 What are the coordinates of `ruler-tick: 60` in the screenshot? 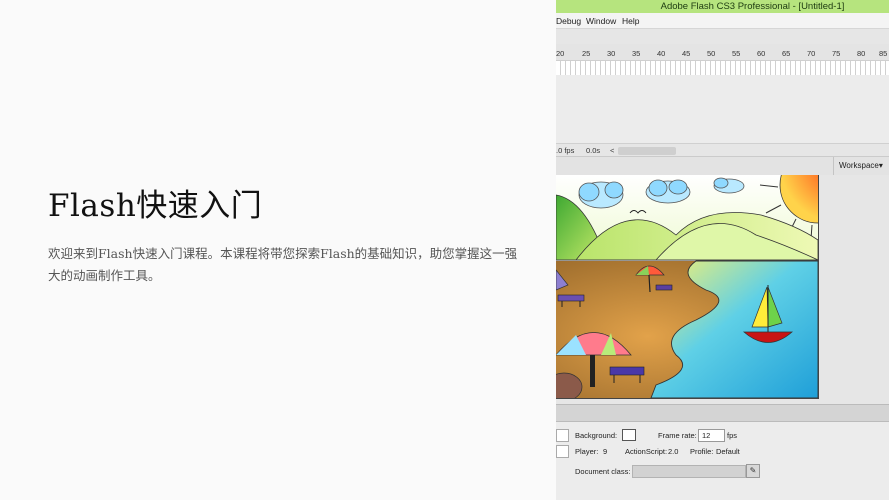 It's located at (761, 53).